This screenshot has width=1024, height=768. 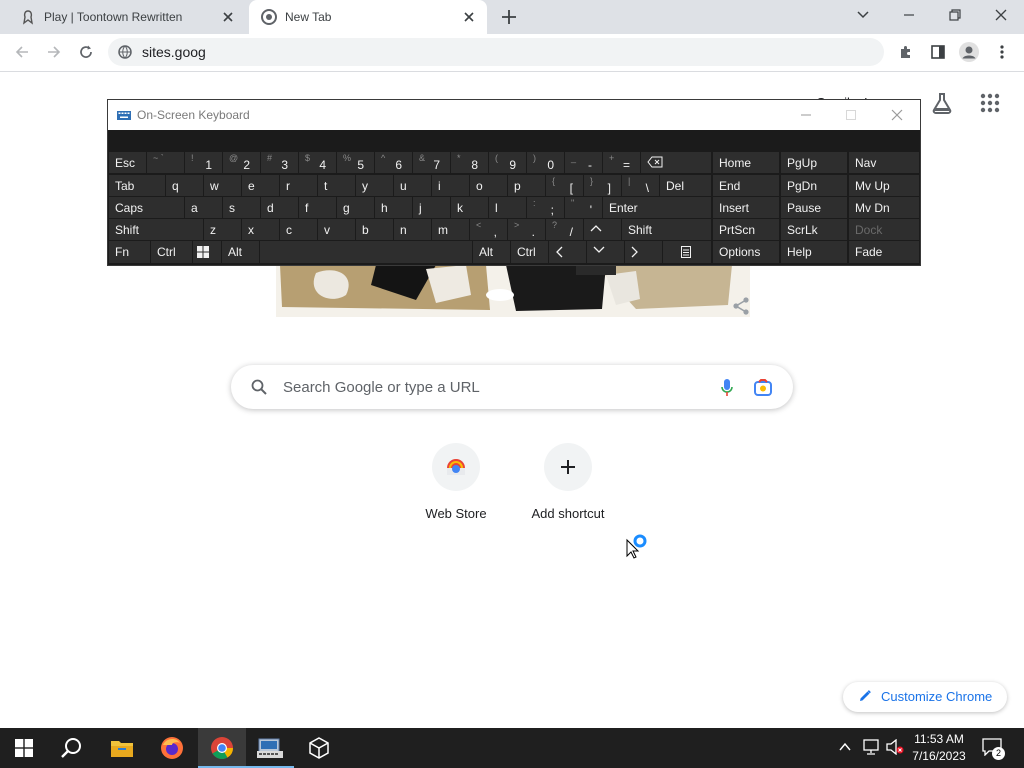 I want to click on restore-button, so click(x=955, y=15).